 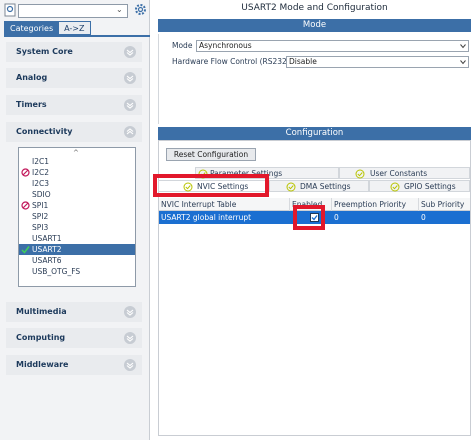 What do you see at coordinates (444, 217) in the screenshot?
I see `sub-priority-value: 0` at bounding box center [444, 217].